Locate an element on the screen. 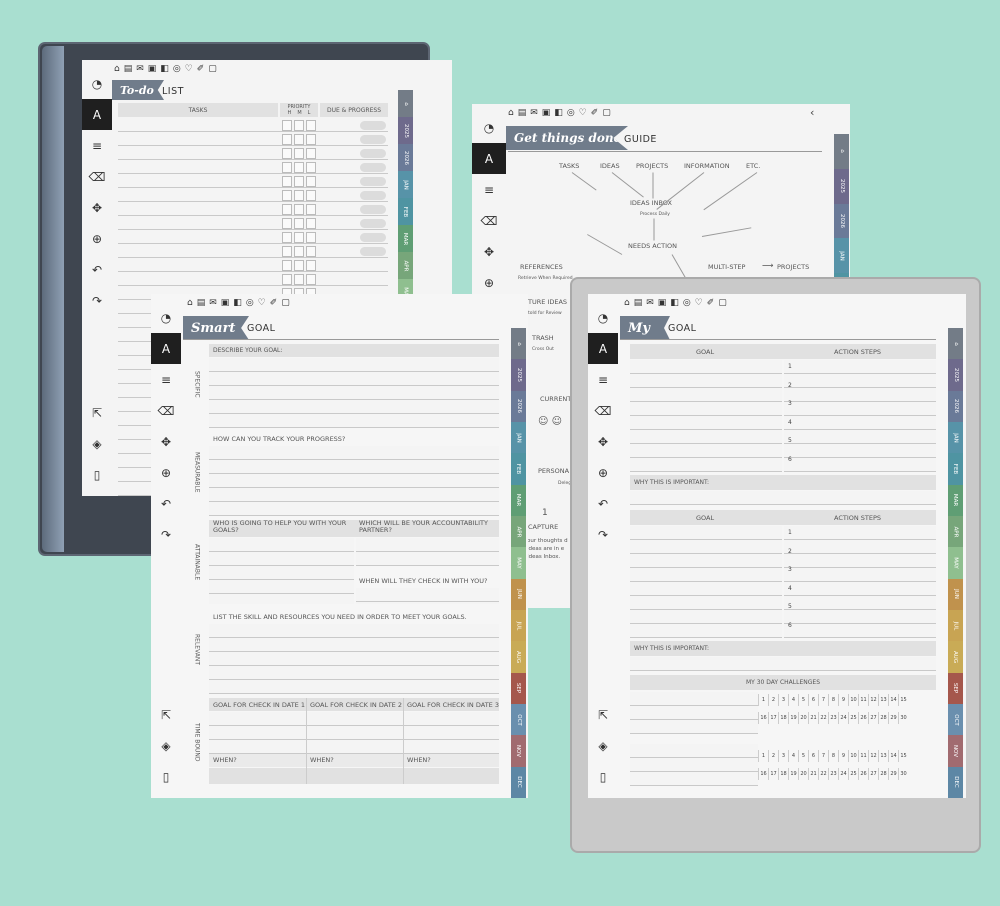 This screenshot has height=906, width=1000. tab-jun: JUN is located at coordinates (518, 594).